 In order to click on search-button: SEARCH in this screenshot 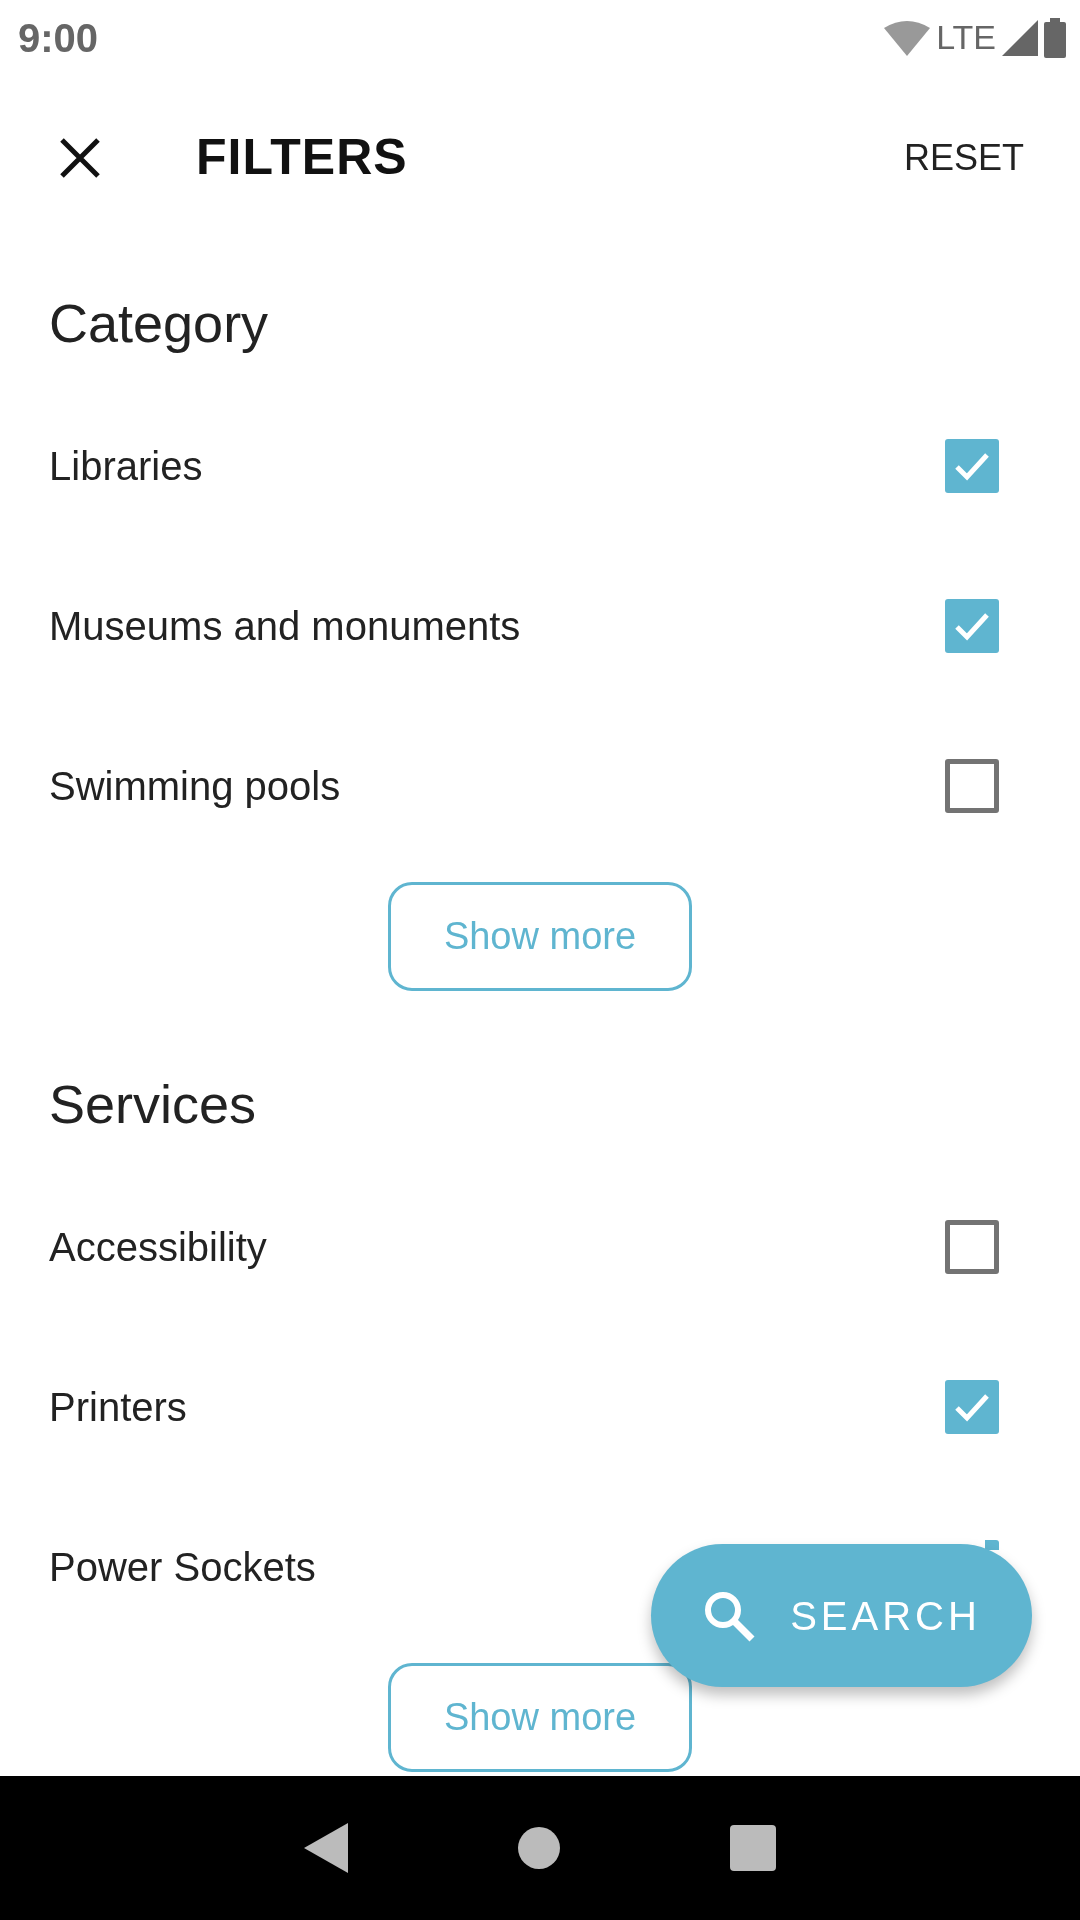, I will do `click(841, 1615)`.